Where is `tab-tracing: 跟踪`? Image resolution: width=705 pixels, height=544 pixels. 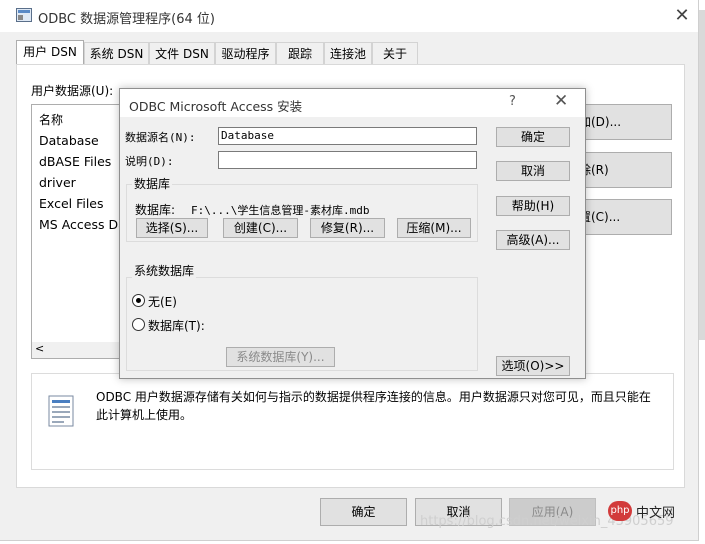 tab-tracing: 跟踪 is located at coordinates (300, 53).